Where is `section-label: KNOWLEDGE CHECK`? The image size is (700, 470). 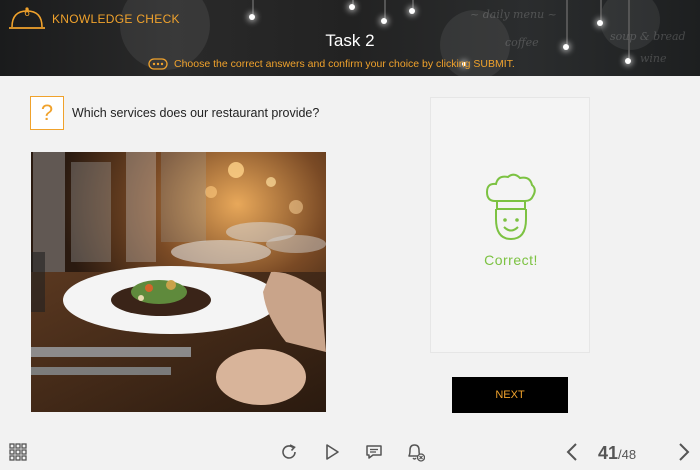
section-label: KNOWLEDGE CHECK is located at coordinates (116, 19).